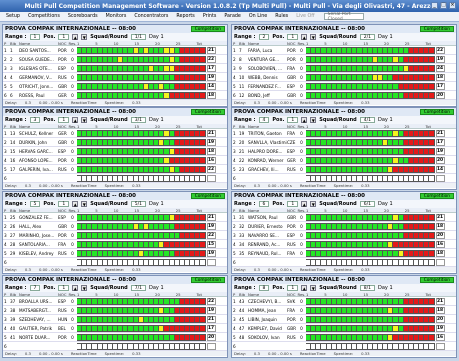  I want to click on shooter-row: 4 10 WEBB, Dennis GBR 0 18, so click(344, 77).